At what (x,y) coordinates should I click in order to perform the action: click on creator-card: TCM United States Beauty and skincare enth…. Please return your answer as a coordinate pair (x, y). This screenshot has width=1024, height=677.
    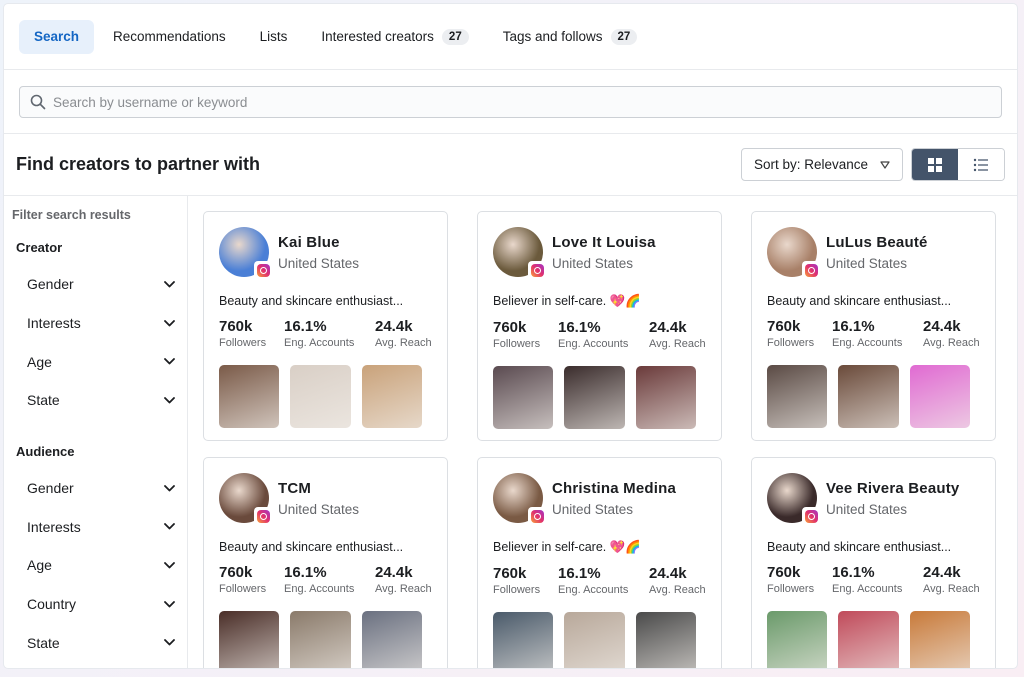
    Looking at the image, I should click on (325, 562).